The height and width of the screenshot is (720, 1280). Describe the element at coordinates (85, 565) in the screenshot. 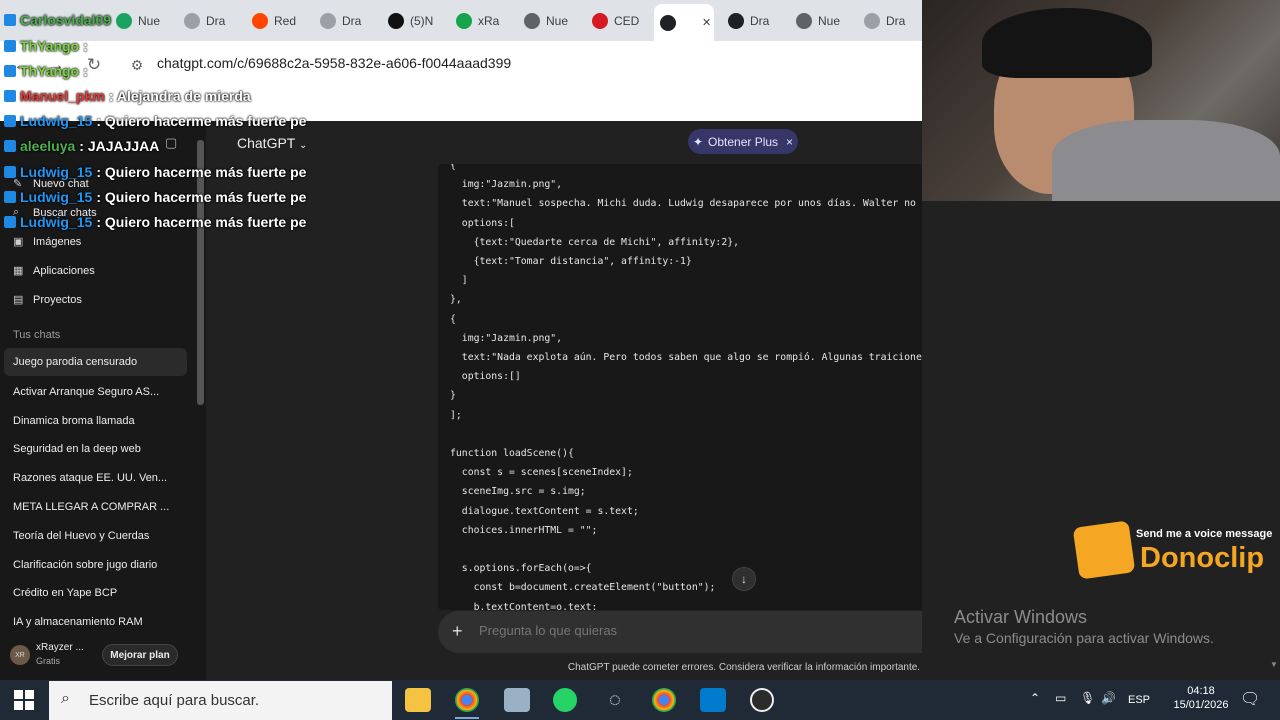

I see `chat-history-item: Clarificación sobre jugo diario` at that location.